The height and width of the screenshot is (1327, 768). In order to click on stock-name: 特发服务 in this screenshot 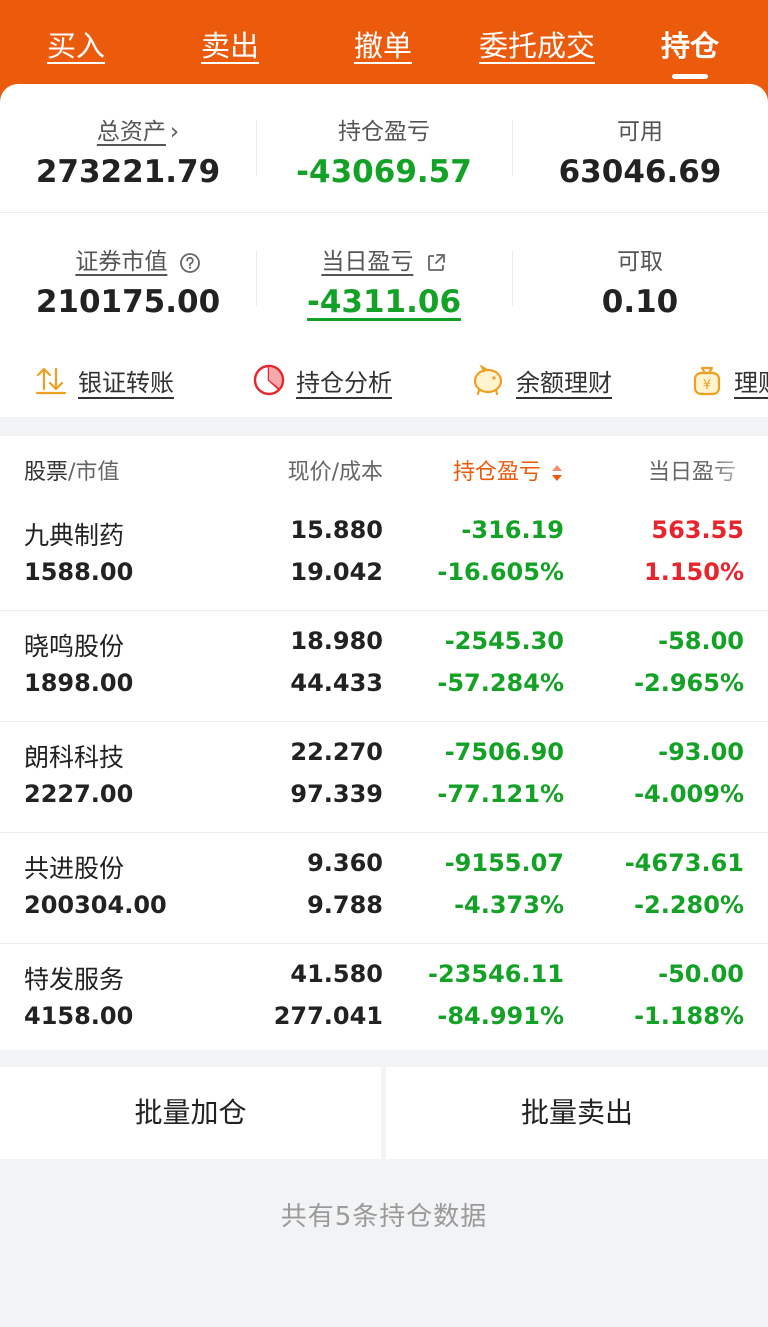, I will do `click(74, 979)`.